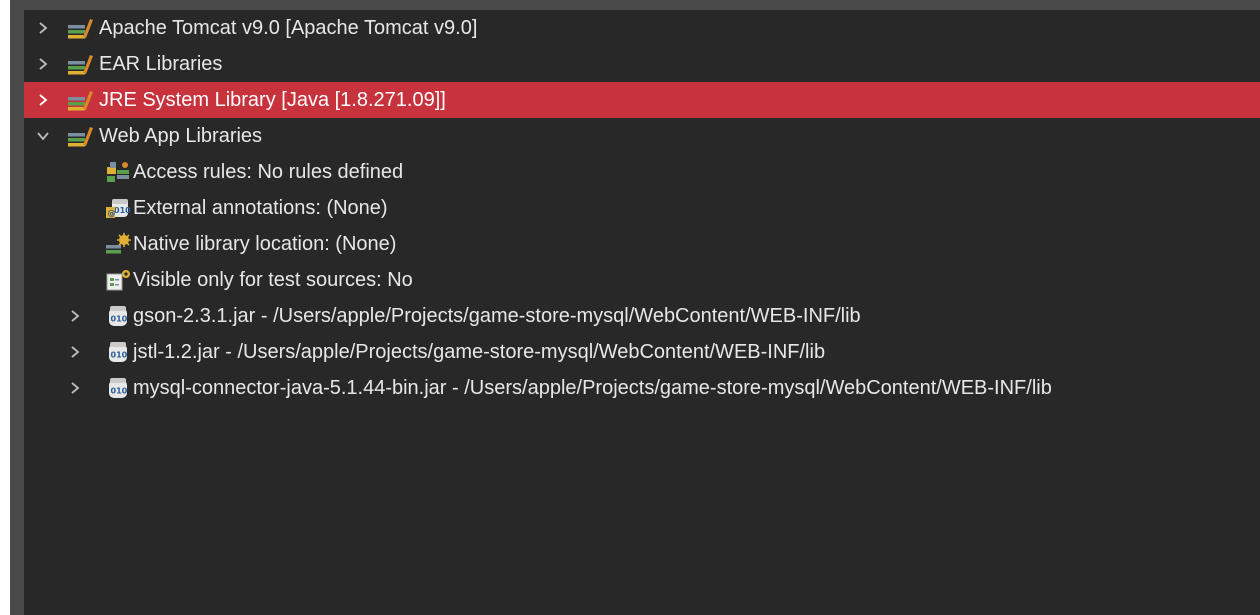  What do you see at coordinates (642, 208) in the screenshot?
I see `tree-item-external-annotations: 010 @ External annotations: (None)` at bounding box center [642, 208].